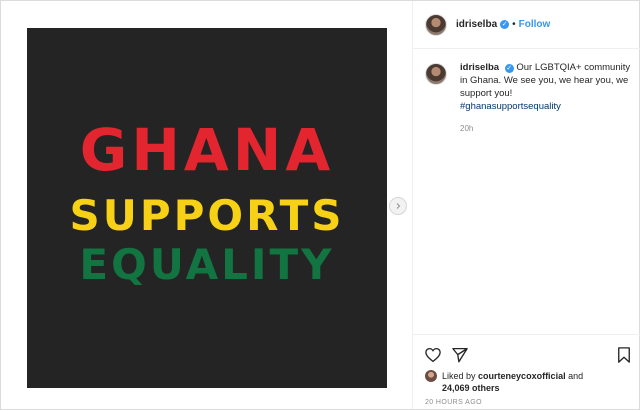 Image resolution: width=640 pixels, height=410 pixels. Describe the element at coordinates (535, 24) in the screenshot. I see `follow-button: Follow` at that location.